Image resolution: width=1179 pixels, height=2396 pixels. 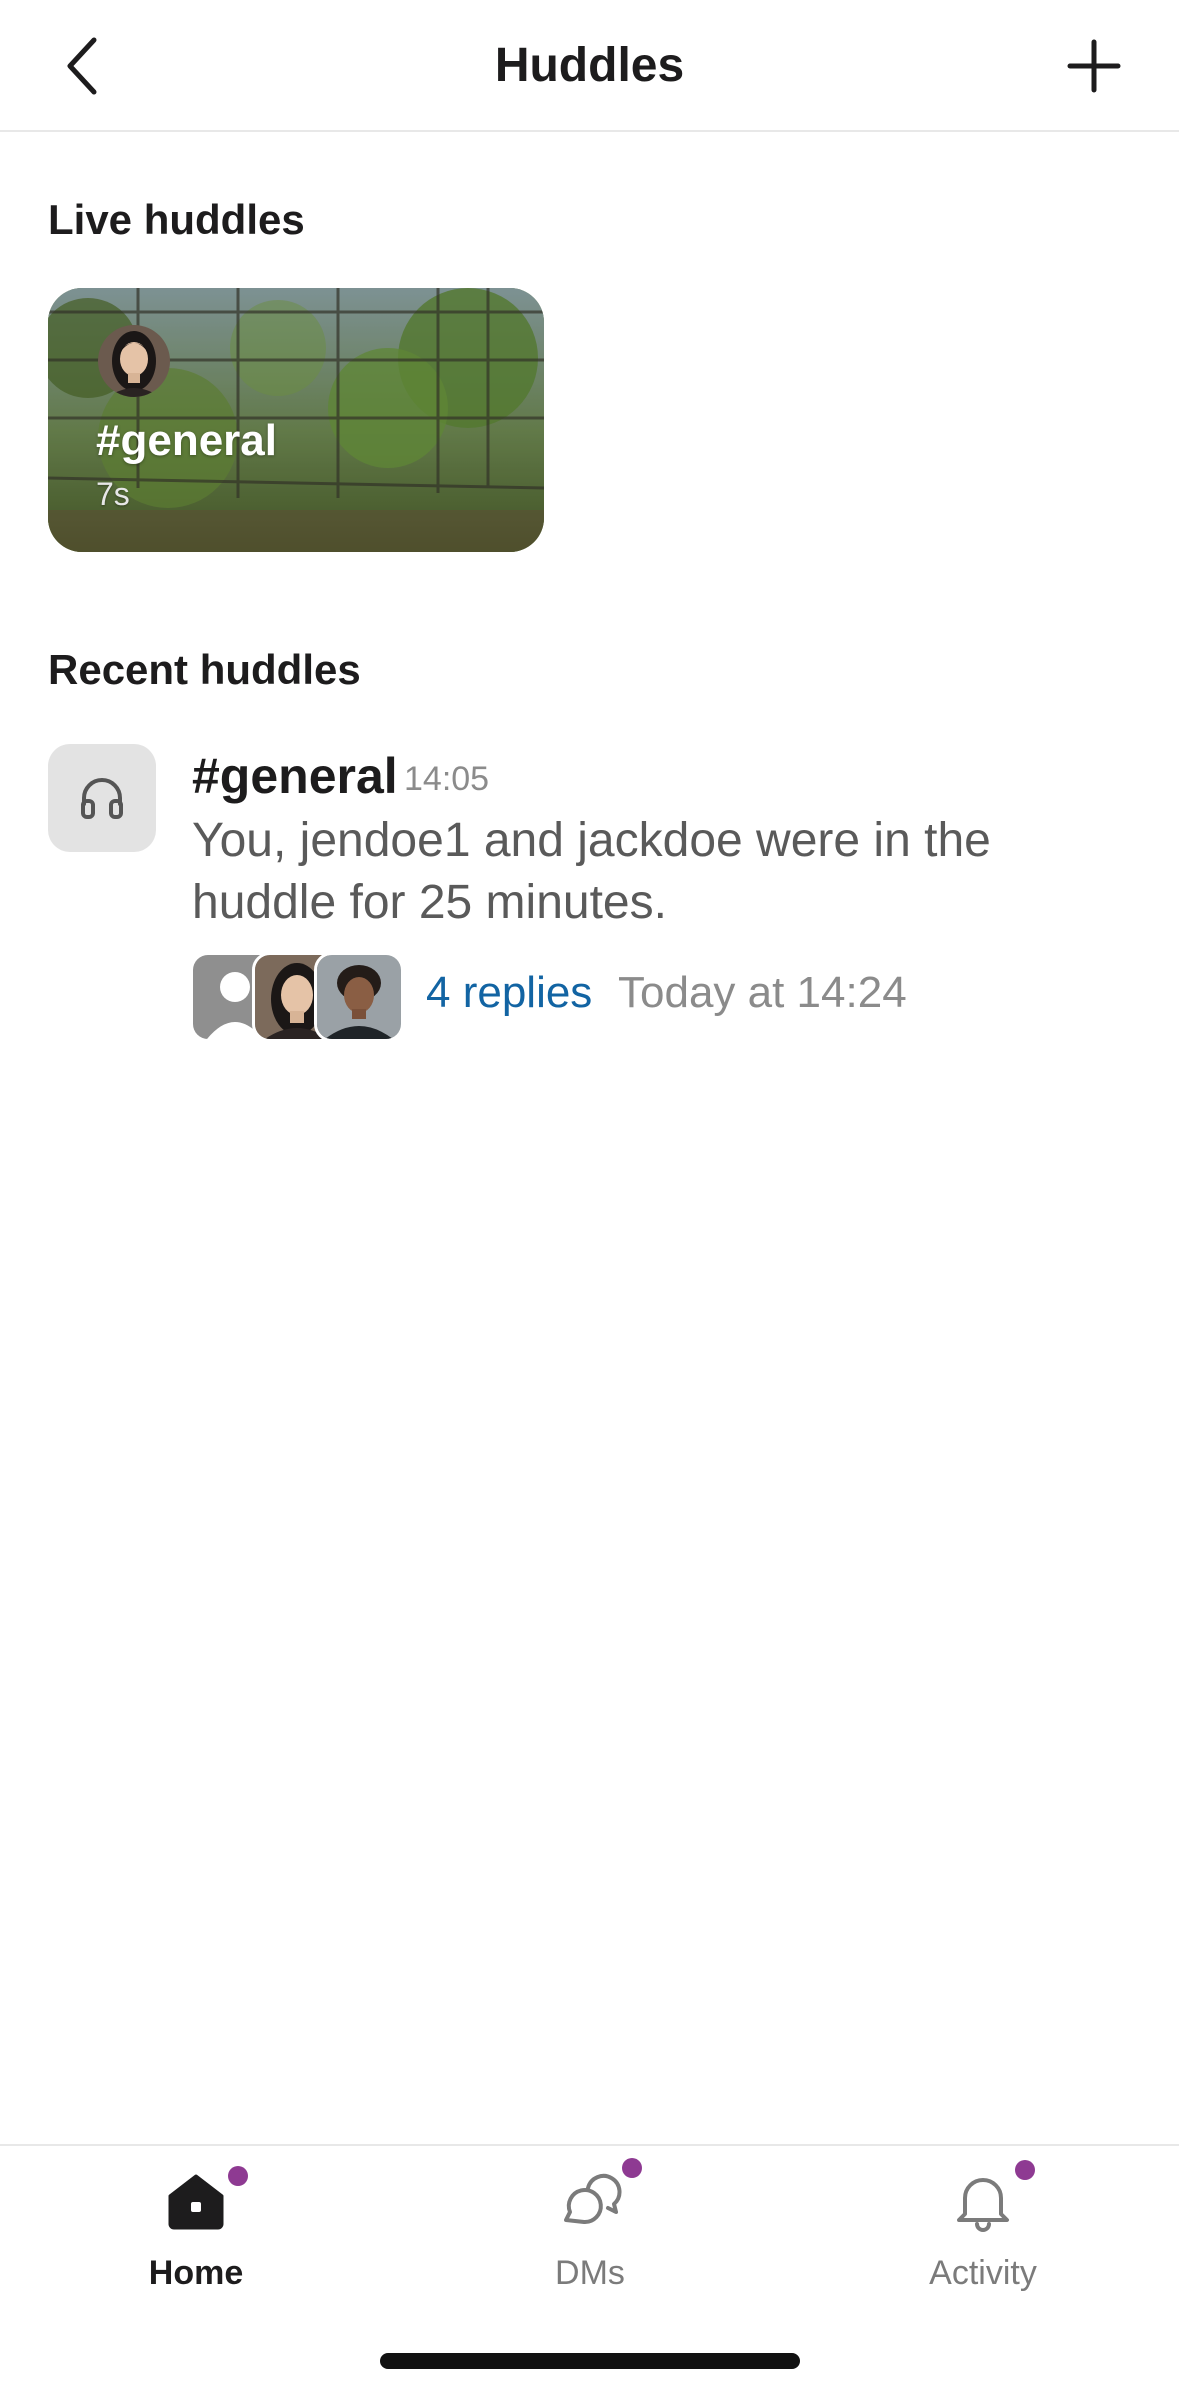 I want to click on tab-activity: Activity, so click(x=983, y=2231).